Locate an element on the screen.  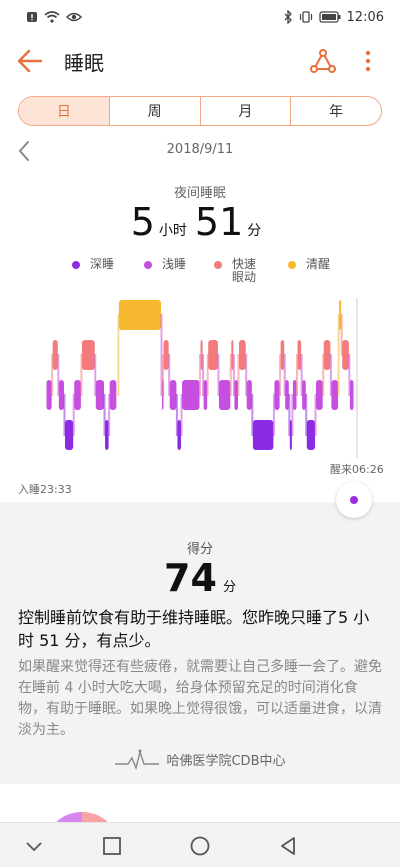
battery-icon is located at coordinates (329, 17).